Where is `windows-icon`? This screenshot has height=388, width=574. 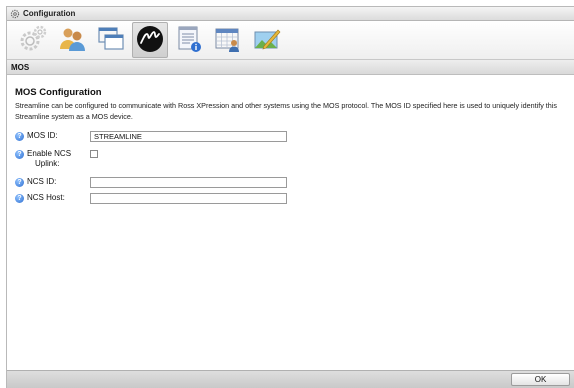
windows-icon is located at coordinates (111, 40).